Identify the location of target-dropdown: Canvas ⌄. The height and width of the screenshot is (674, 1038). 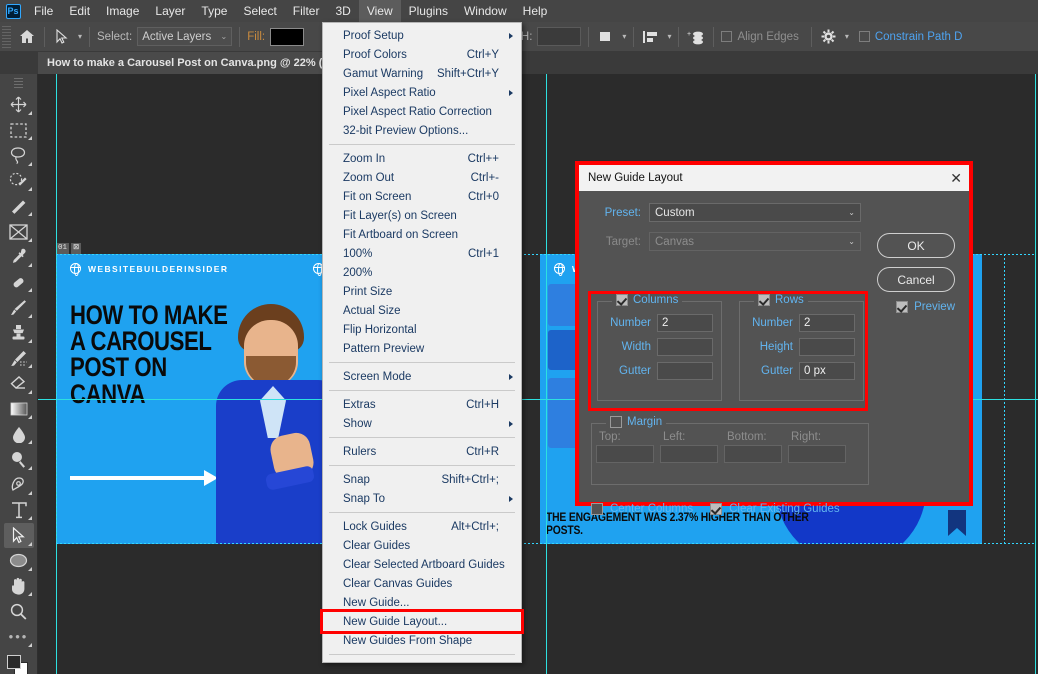
(755, 241).